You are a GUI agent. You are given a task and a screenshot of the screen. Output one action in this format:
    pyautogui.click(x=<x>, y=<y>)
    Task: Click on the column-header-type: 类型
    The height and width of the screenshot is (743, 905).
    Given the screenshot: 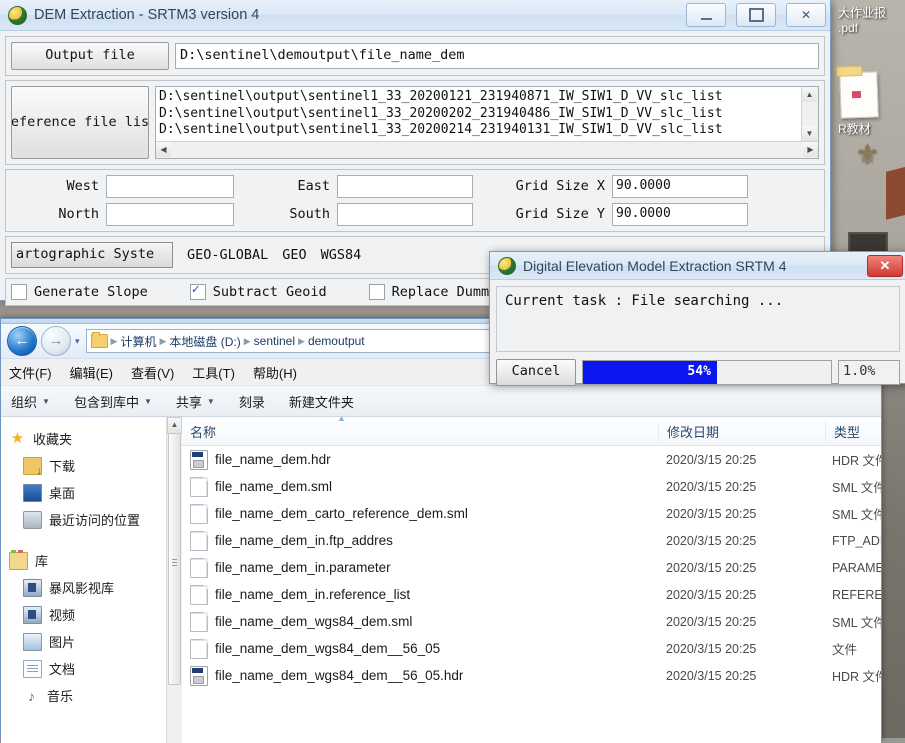 What is the action you would take?
    pyautogui.click(x=853, y=431)
    